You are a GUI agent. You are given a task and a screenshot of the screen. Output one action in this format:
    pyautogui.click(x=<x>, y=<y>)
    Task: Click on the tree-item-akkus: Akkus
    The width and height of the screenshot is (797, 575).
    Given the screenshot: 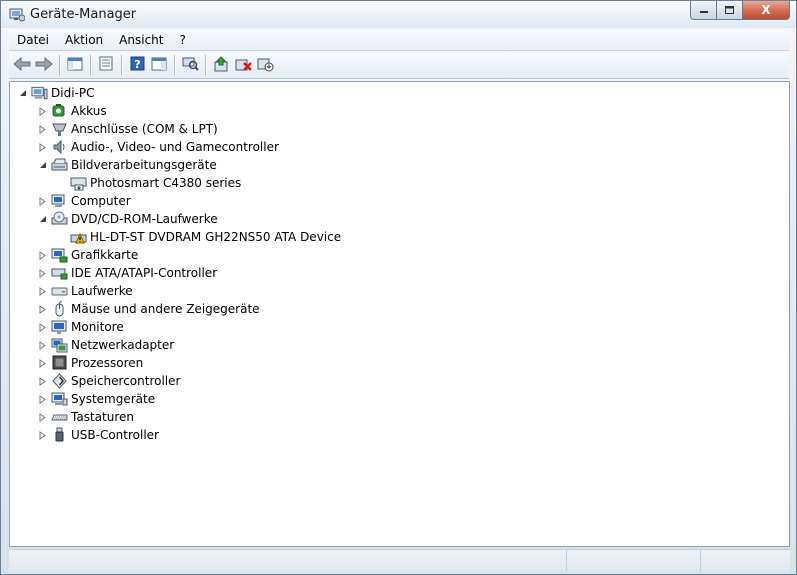 What is the action you would take?
    pyautogui.click(x=72, y=111)
    